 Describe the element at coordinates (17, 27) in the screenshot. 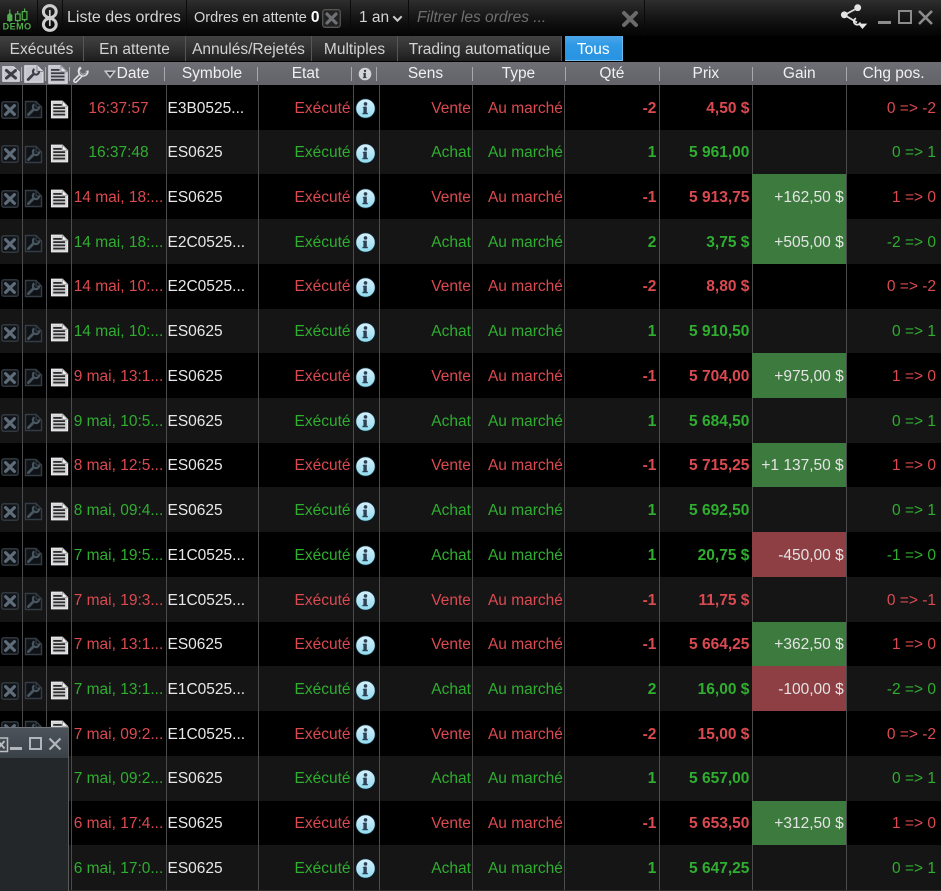

I see `svg-text: DEMO` at that location.